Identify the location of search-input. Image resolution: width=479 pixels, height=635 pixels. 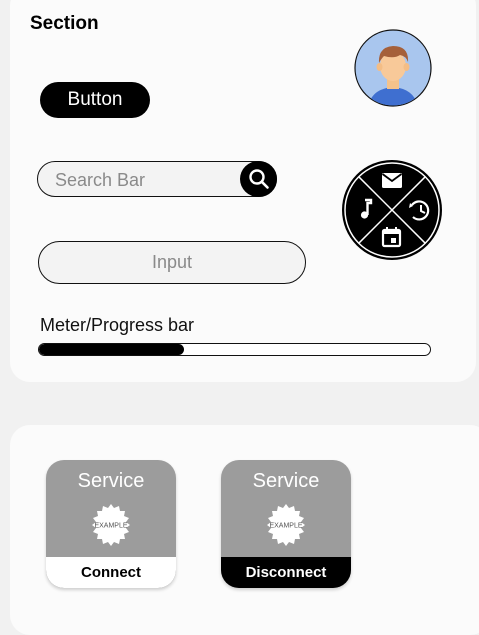
(145, 180).